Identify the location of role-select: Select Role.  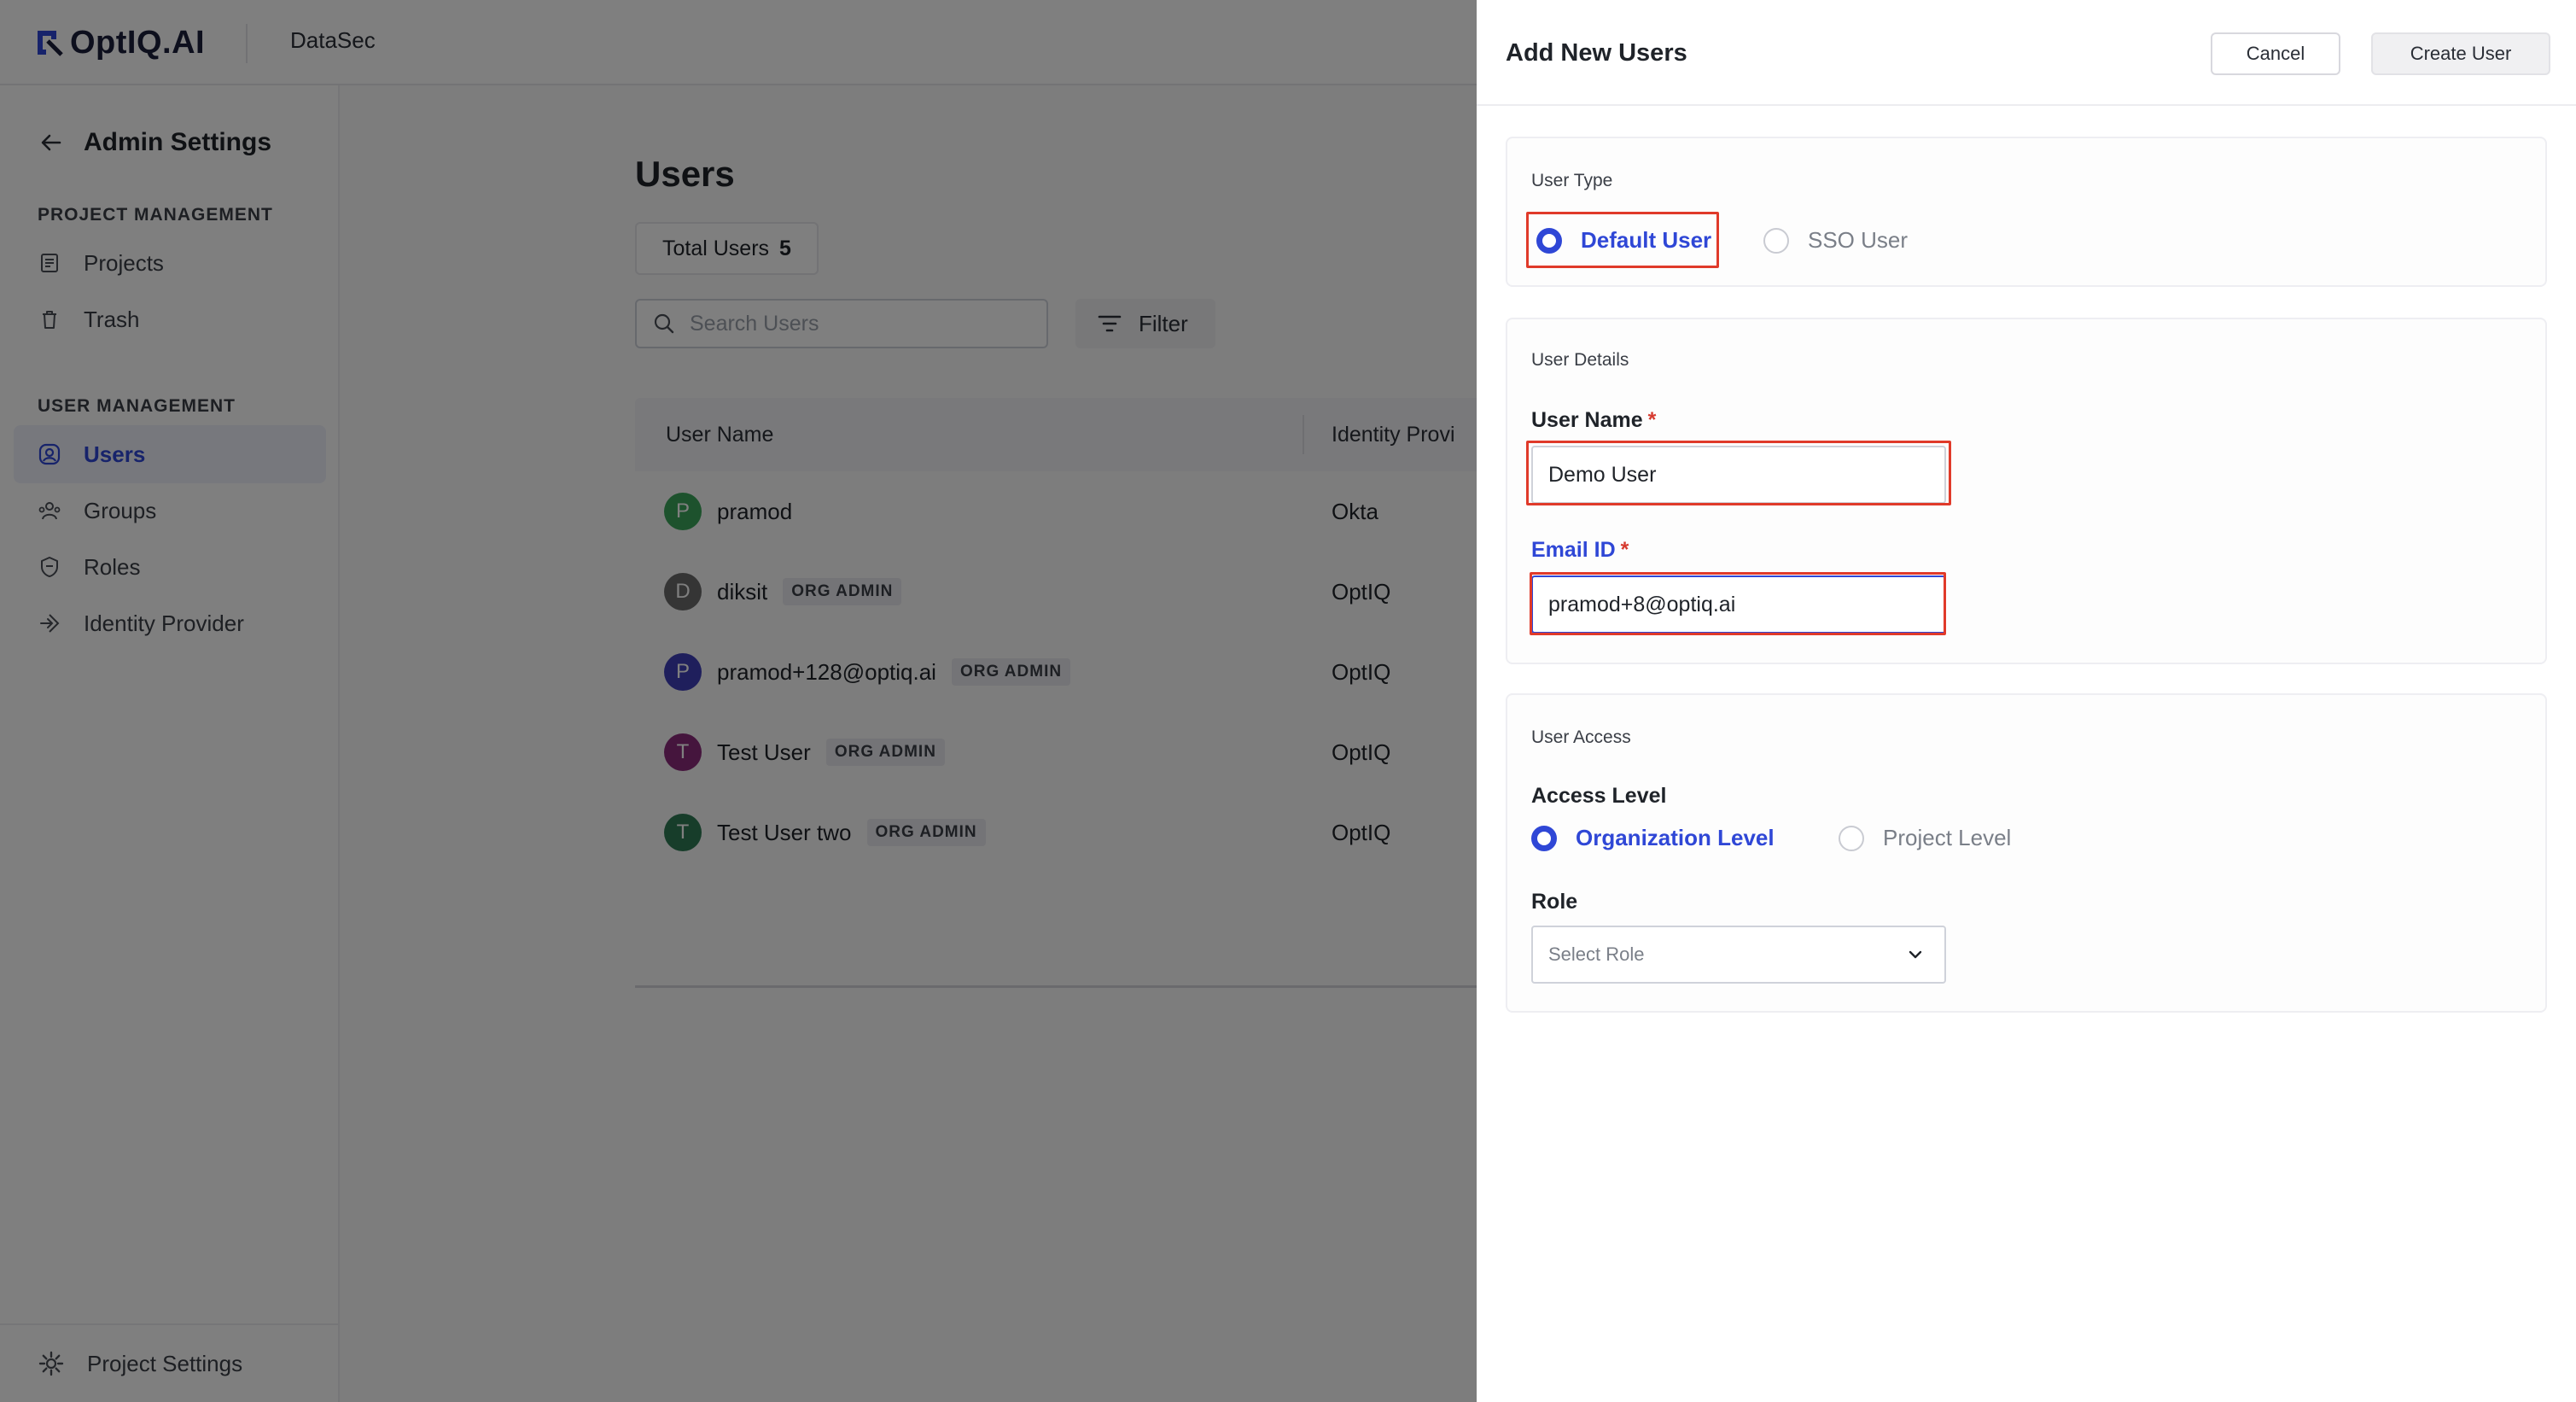
(1738, 955).